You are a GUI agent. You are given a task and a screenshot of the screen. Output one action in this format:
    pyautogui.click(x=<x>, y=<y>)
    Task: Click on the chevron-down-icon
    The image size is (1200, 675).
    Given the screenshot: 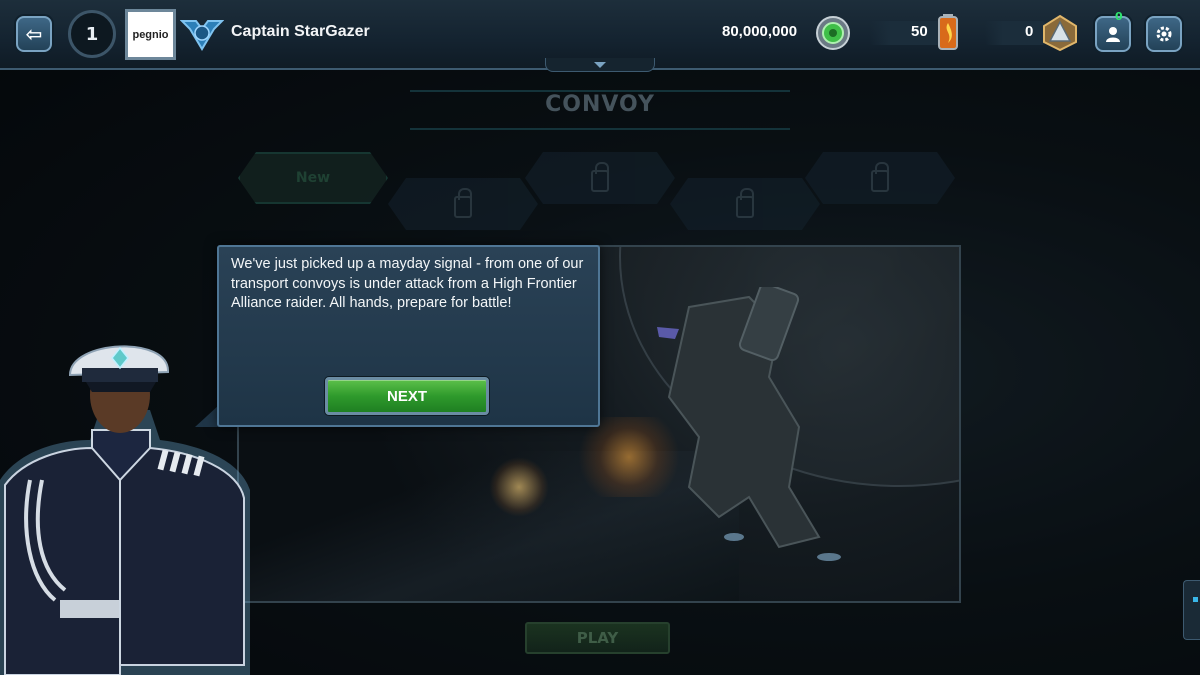 What is the action you would take?
    pyautogui.click(x=600, y=64)
    